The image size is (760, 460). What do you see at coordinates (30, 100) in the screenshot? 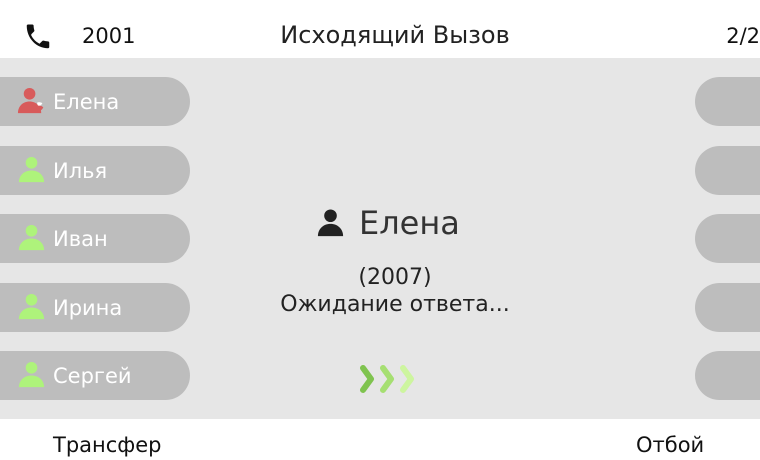
I see `person-busy-icon` at bounding box center [30, 100].